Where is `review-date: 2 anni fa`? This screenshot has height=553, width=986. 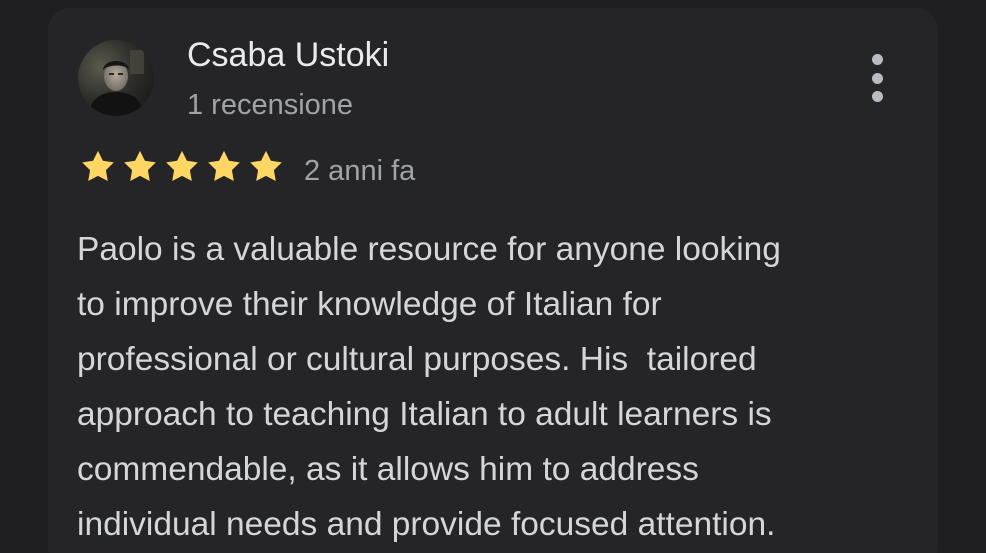 review-date: 2 anni fa is located at coordinates (360, 171).